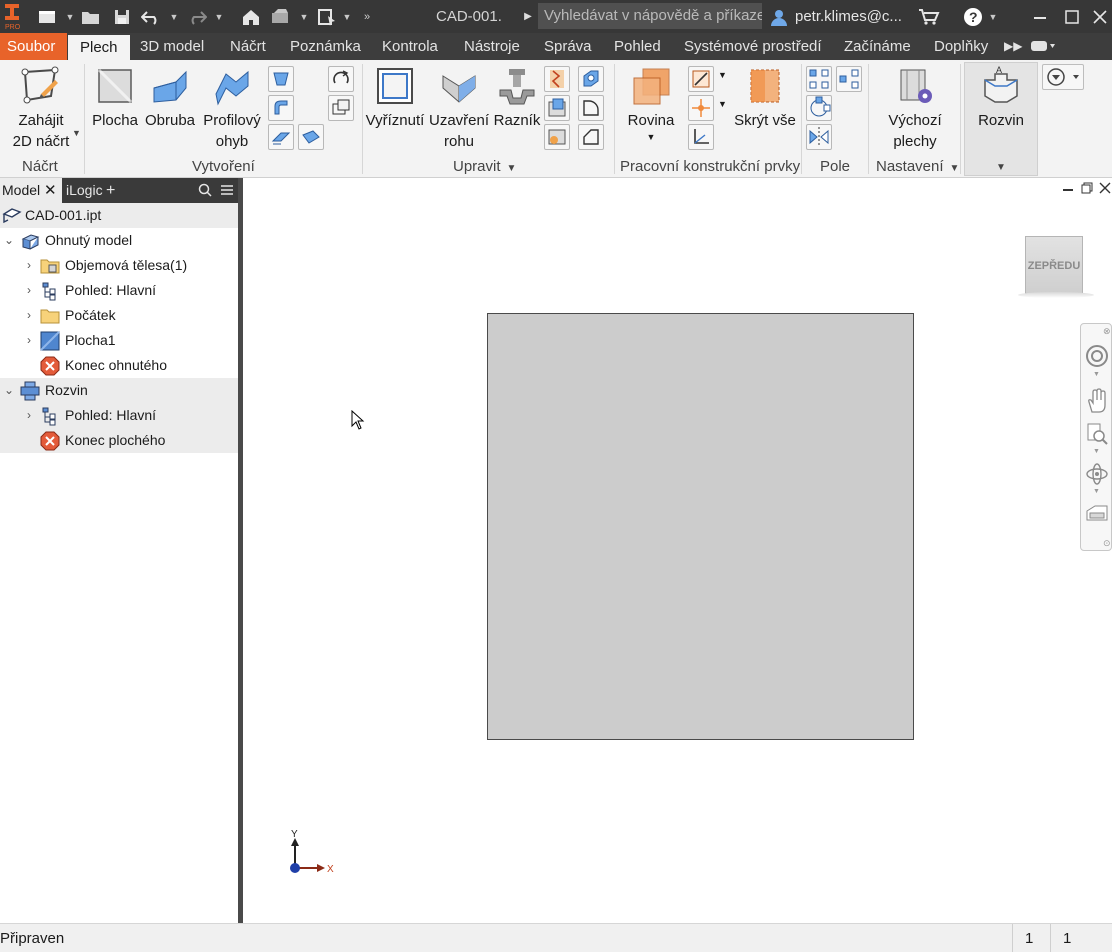 This screenshot has height=952, width=1112. What do you see at coordinates (248, 46) in the screenshot?
I see `tab-nacrt: Náčrt` at bounding box center [248, 46].